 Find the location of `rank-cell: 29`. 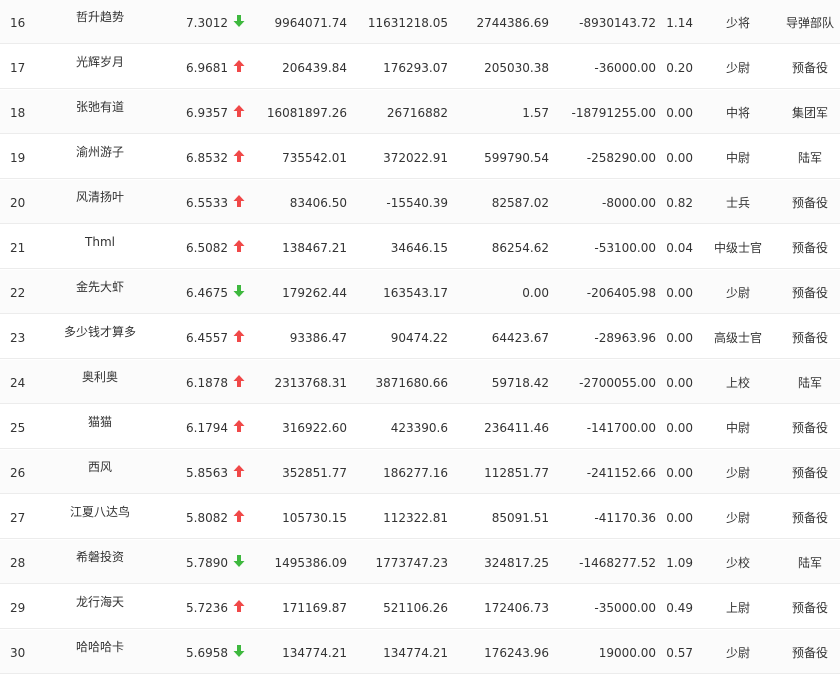

rank-cell: 29 is located at coordinates (18, 608).